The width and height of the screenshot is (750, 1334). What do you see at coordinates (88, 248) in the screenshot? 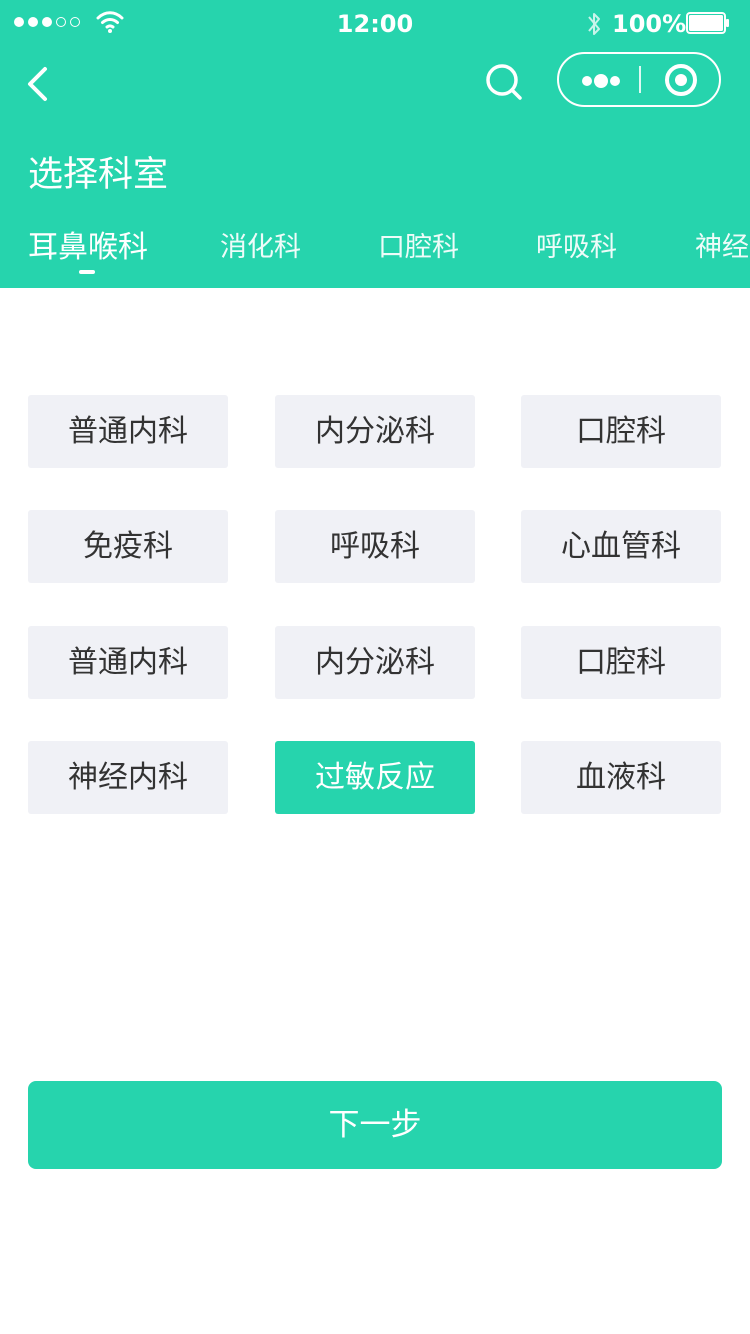
I see `tab-ent: 耳鼻喉科` at bounding box center [88, 248].